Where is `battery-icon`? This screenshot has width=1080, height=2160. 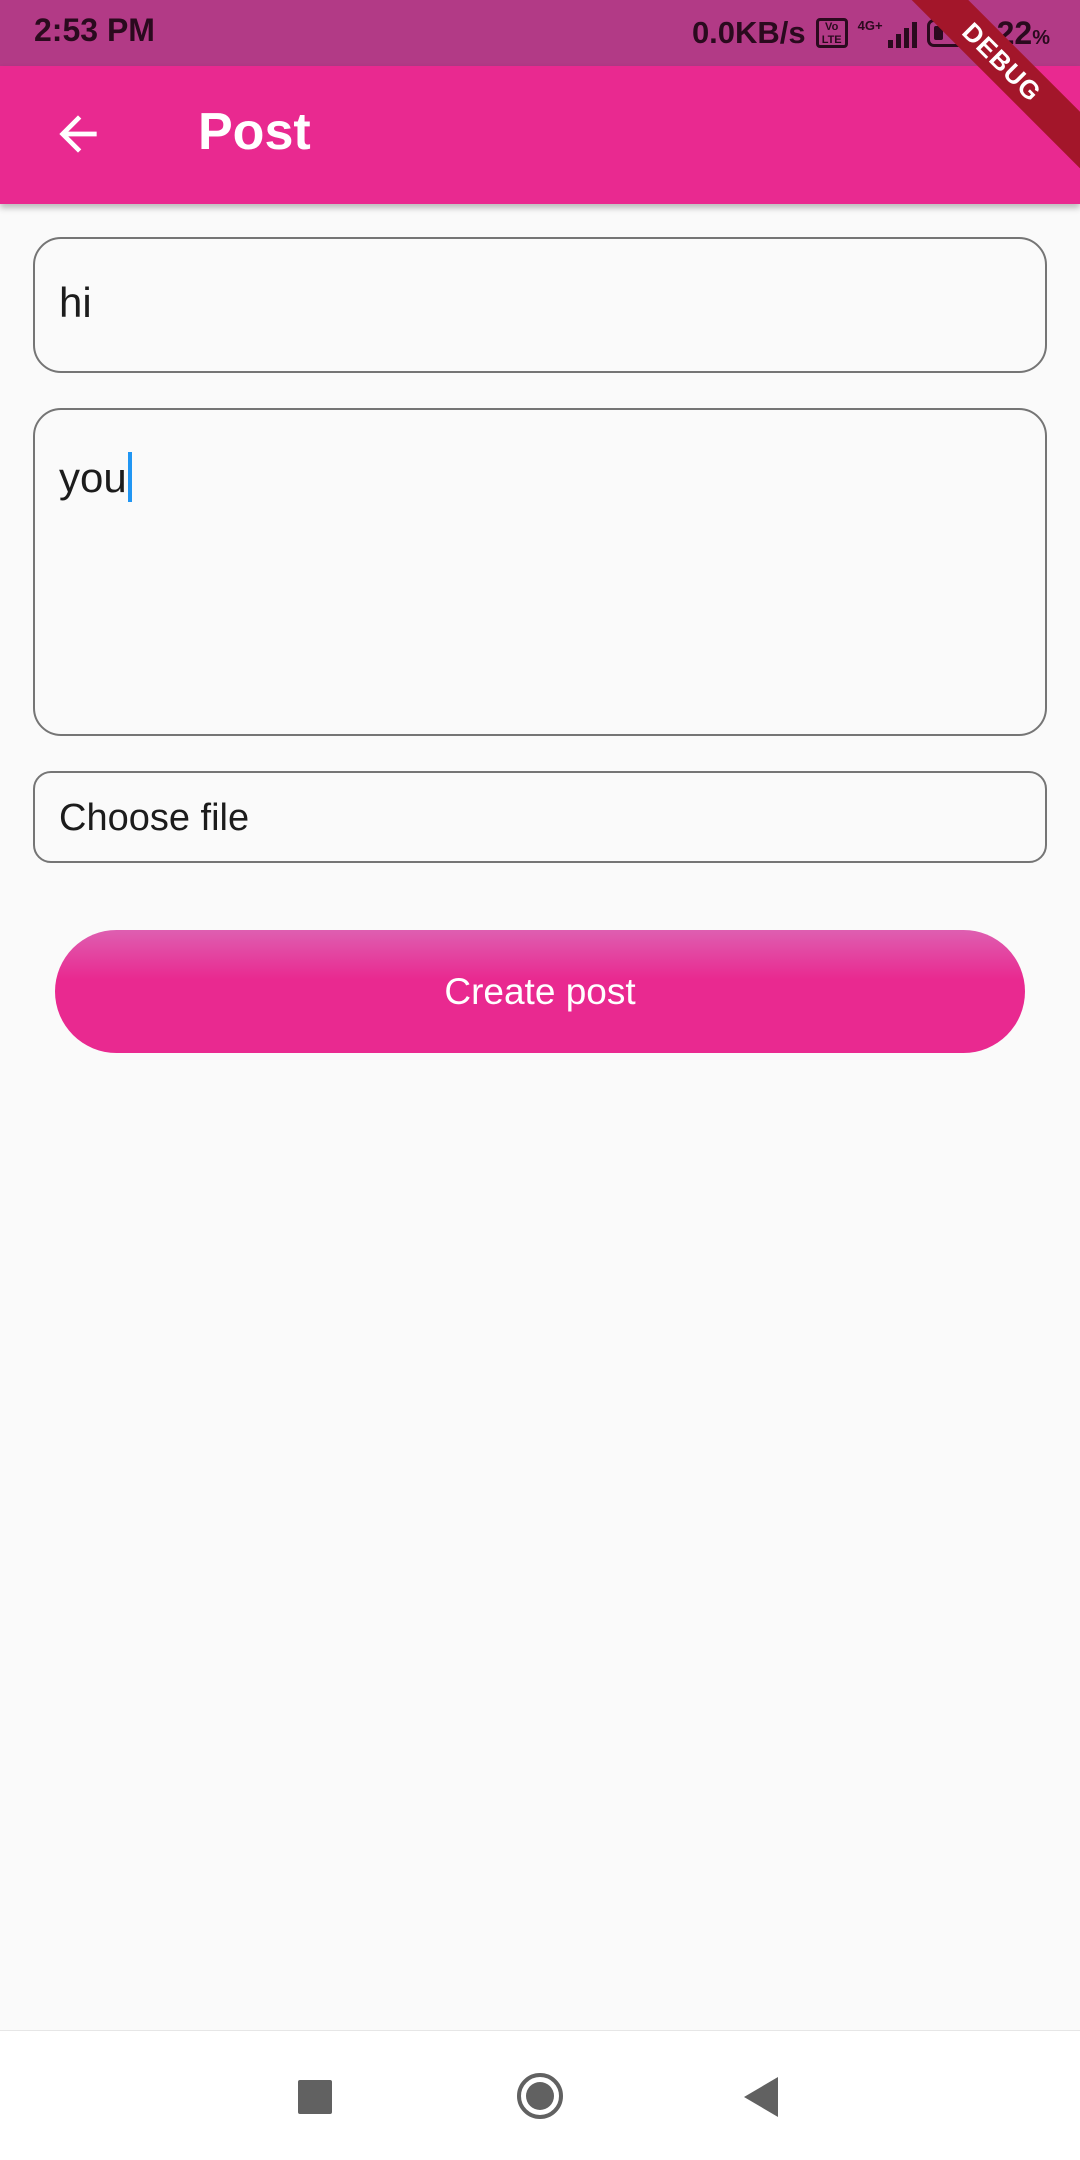 battery-icon is located at coordinates (956, 33).